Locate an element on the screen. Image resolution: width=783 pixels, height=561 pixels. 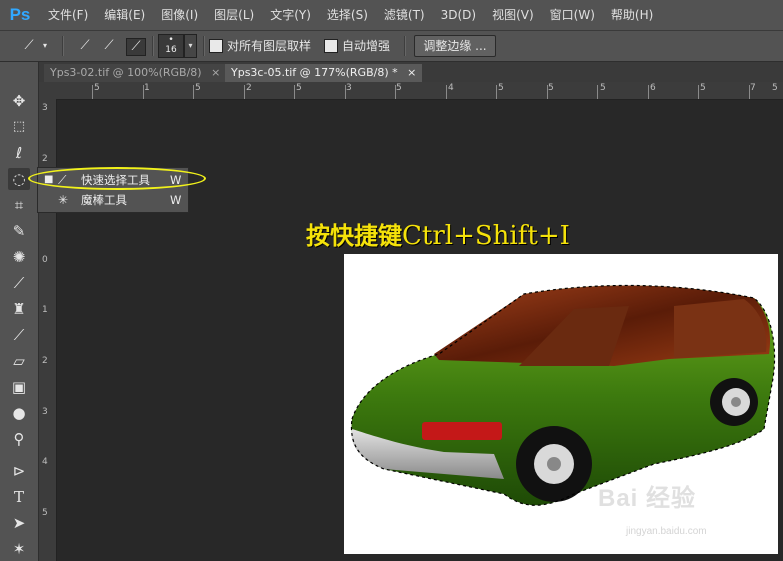
highlight-ellipse is located at coordinates (117, 178).